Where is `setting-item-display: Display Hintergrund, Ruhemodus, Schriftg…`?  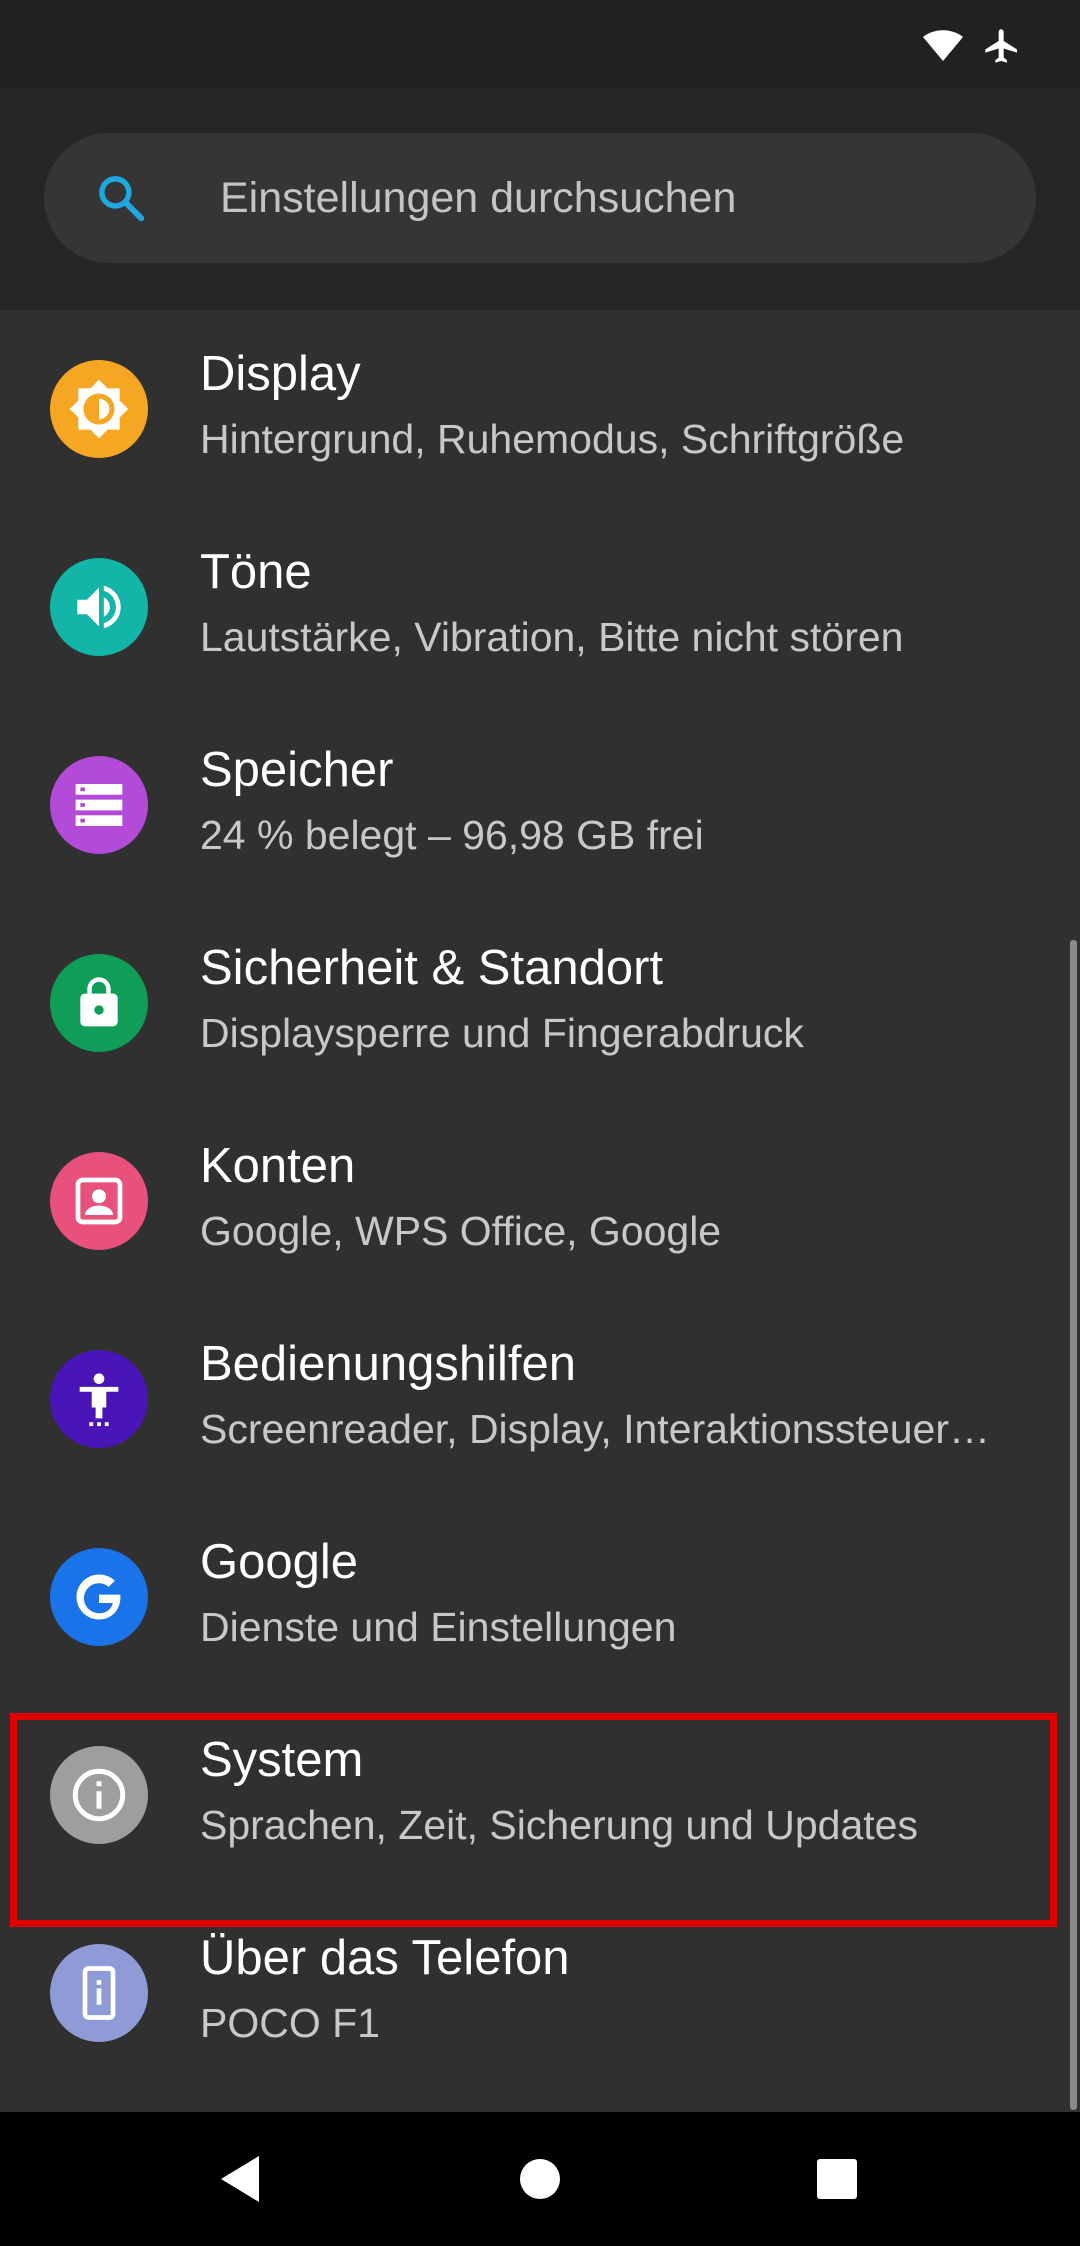 setting-item-display: Display Hintergrund, Ruhemodus, Schriftg… is located at coordinates (540, 409).